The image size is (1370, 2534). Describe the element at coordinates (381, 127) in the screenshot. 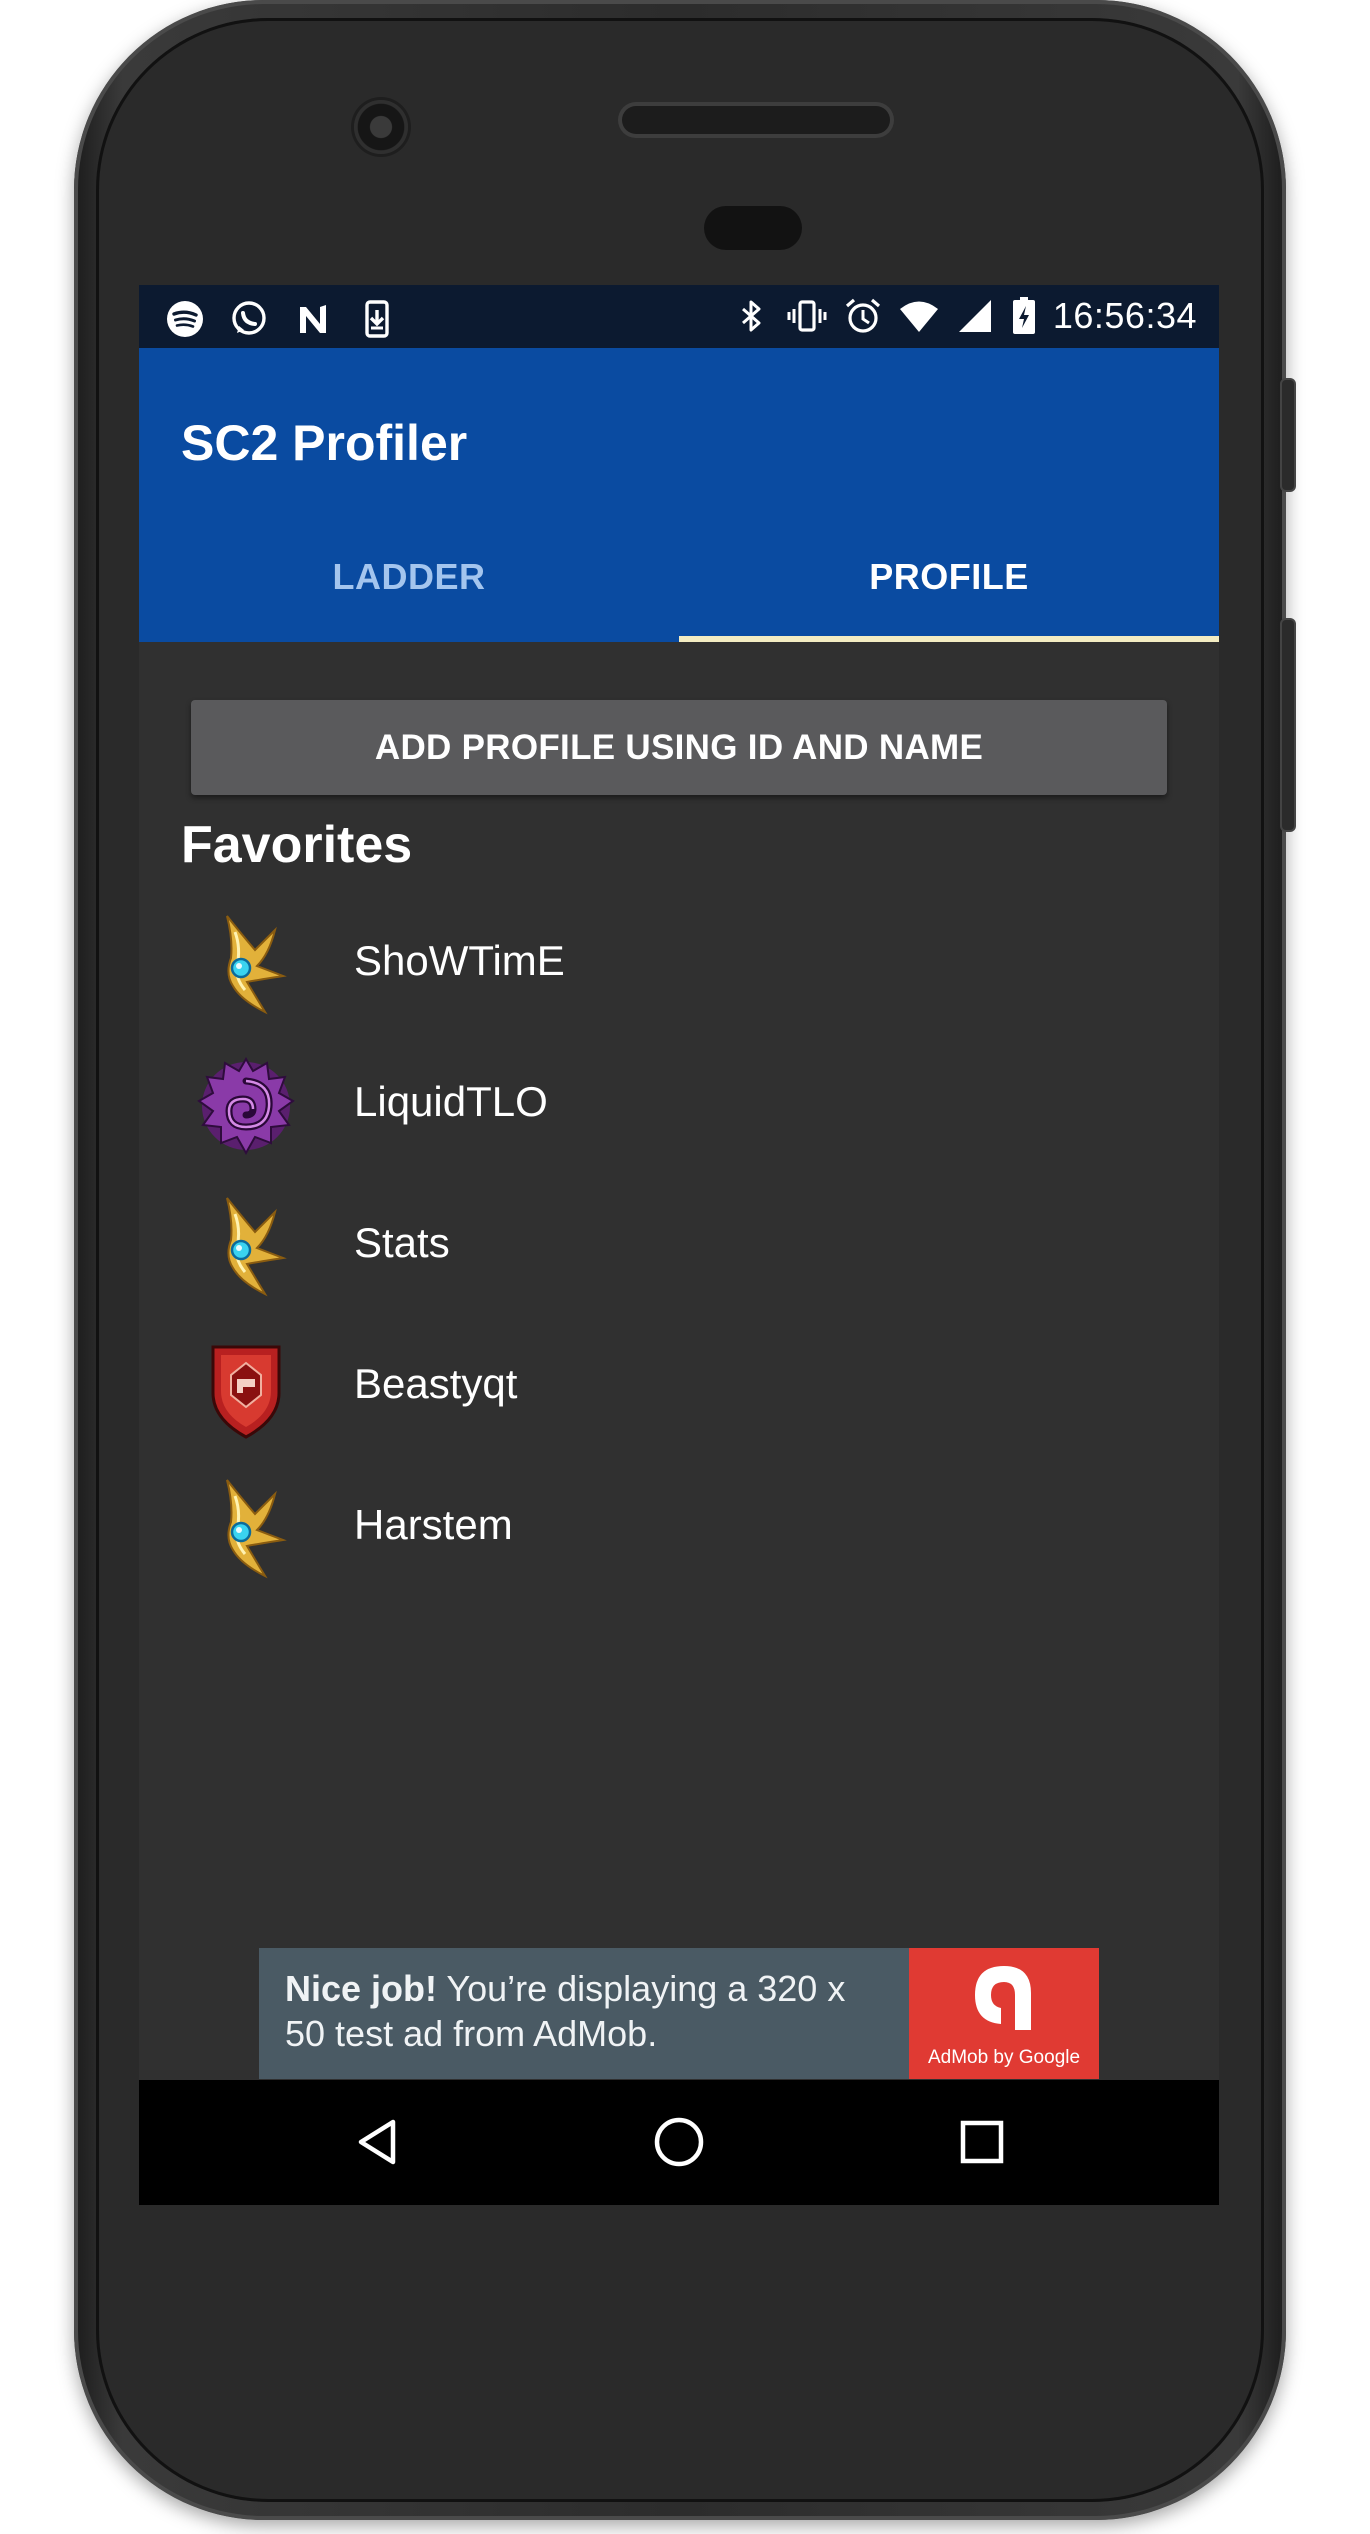

I see `front-camera` at that location.